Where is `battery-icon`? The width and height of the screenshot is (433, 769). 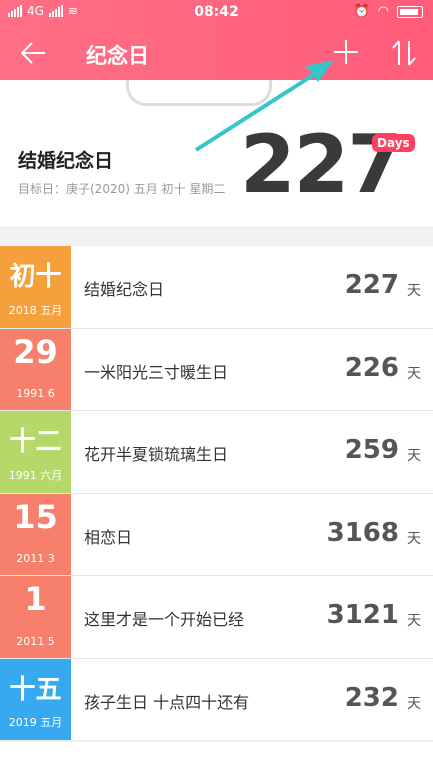 battery-icon is located at coordinates (410, 11).